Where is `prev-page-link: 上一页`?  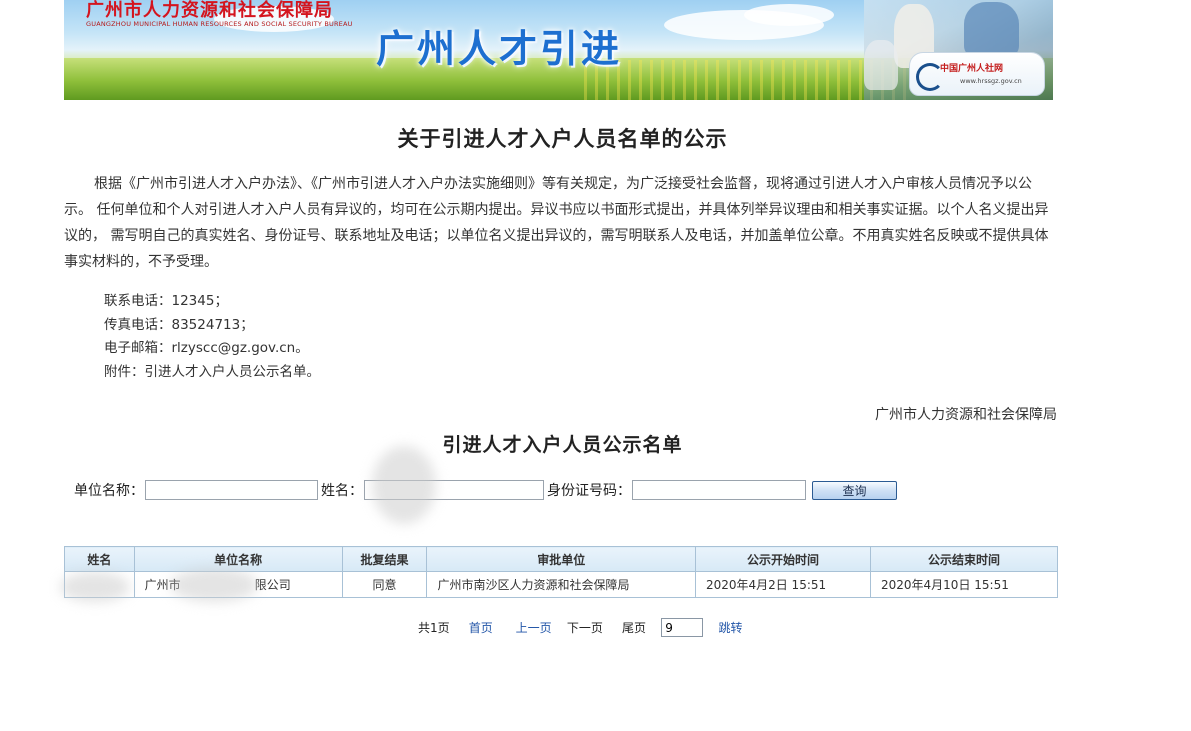 prev-page-link: 上一页 is located at coordinates (534, 628).